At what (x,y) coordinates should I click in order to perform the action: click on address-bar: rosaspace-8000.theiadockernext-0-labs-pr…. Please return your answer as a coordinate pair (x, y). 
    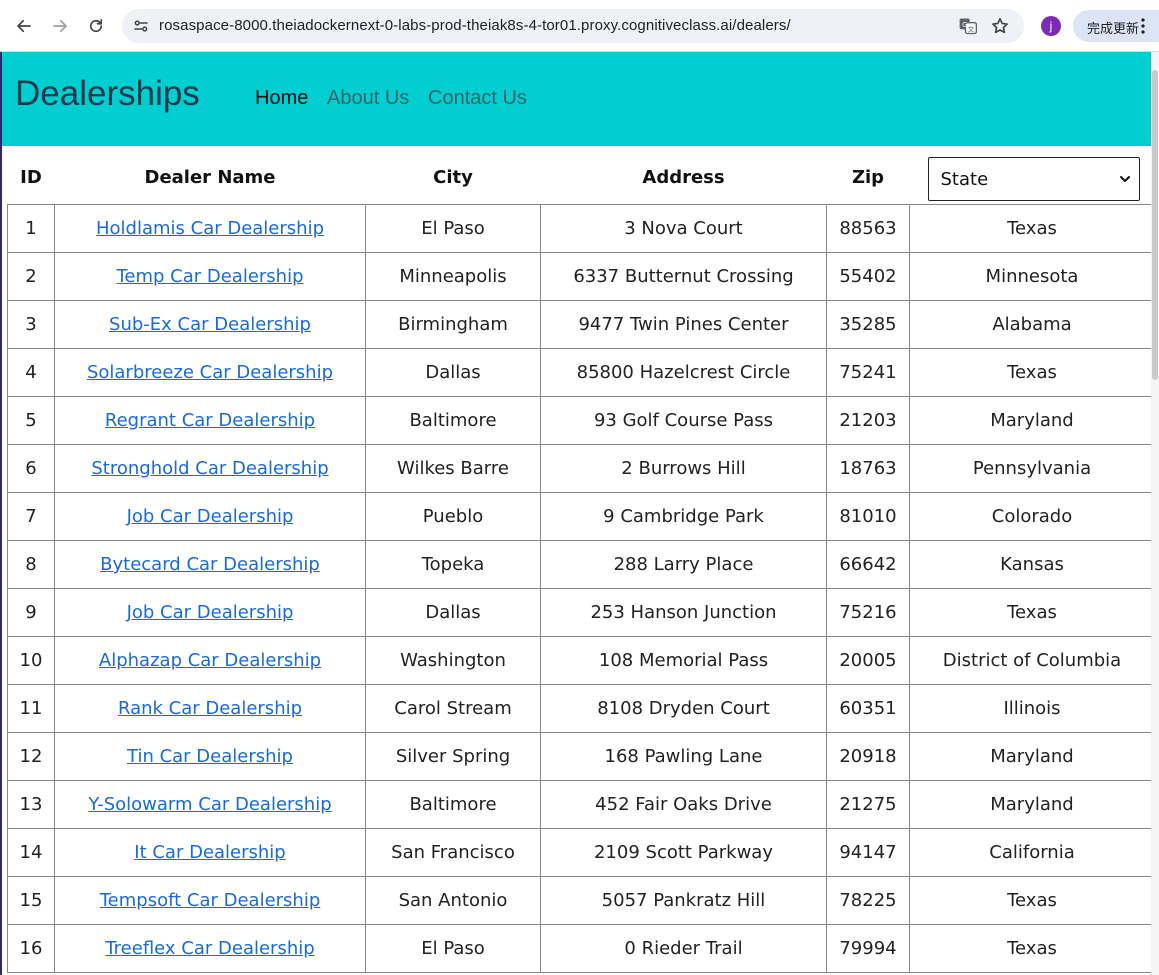
    Looking at the image, I should click on (573, 26).